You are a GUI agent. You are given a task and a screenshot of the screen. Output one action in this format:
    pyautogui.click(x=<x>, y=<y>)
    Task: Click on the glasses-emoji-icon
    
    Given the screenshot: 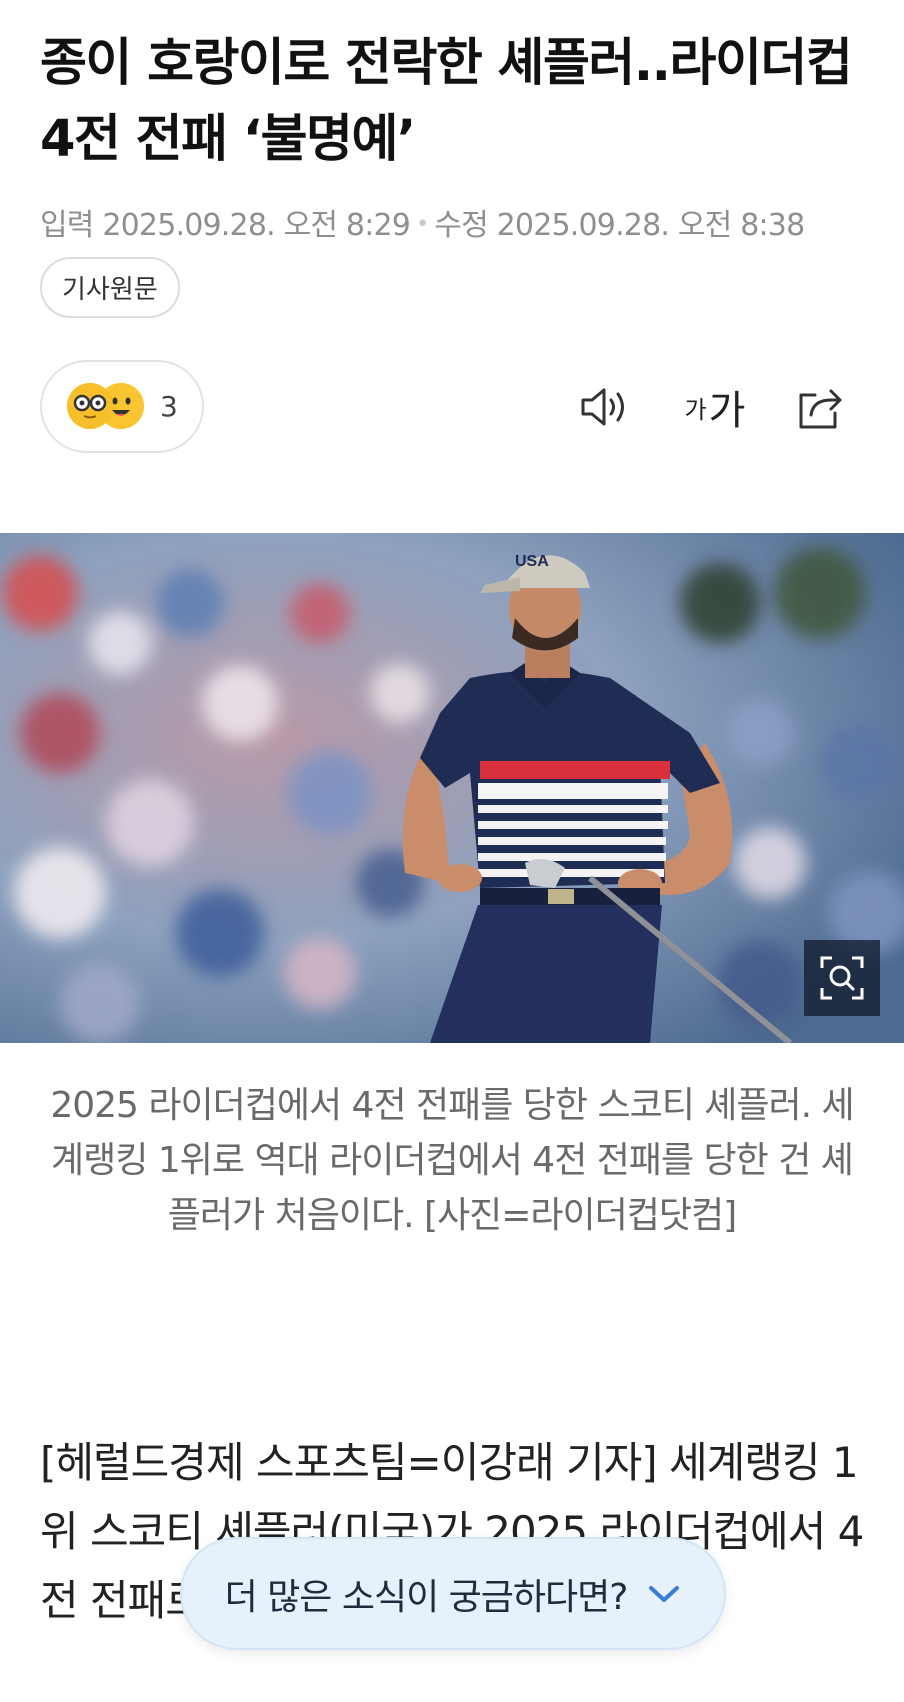 What is the action you would take?
    pyautogui.click(x=90, y=406)
    